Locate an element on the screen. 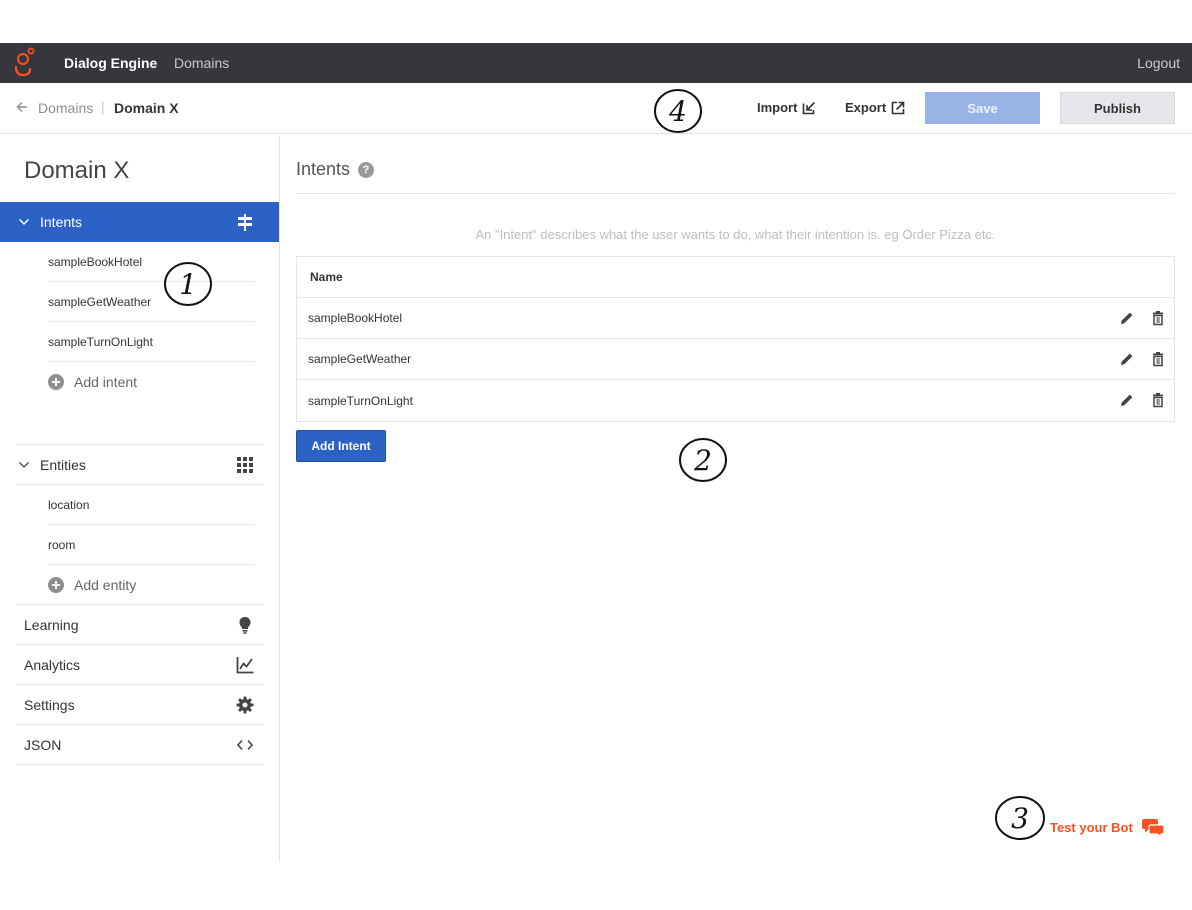 This screenshot has height=910, width=1192. intent-name-cell: sampleBookHotel is located at coordinates (355, 318).